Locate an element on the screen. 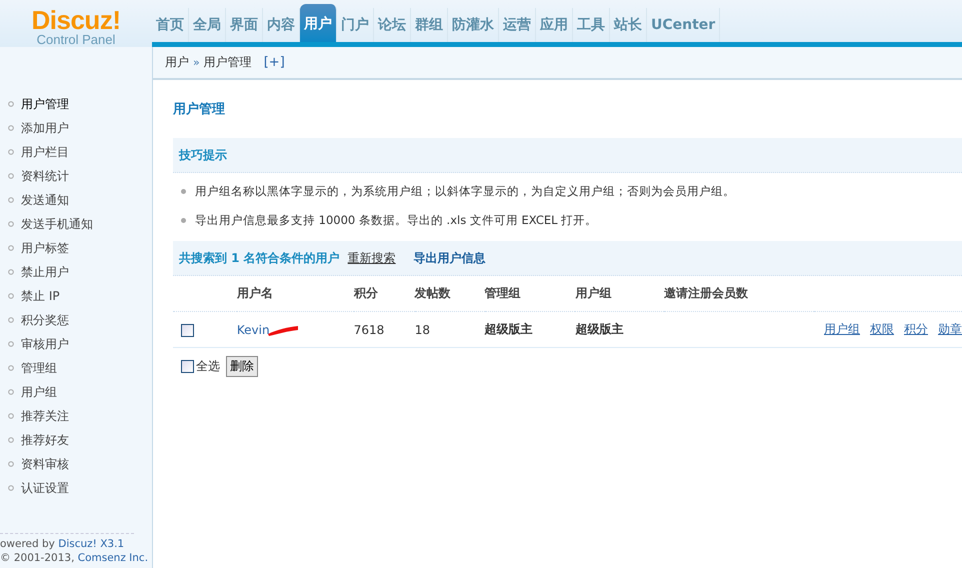 Image resolution: width=962 pixels, height=568 pixels. sidebar-item: 积分奖惩 is located at coordinates (76, 320).